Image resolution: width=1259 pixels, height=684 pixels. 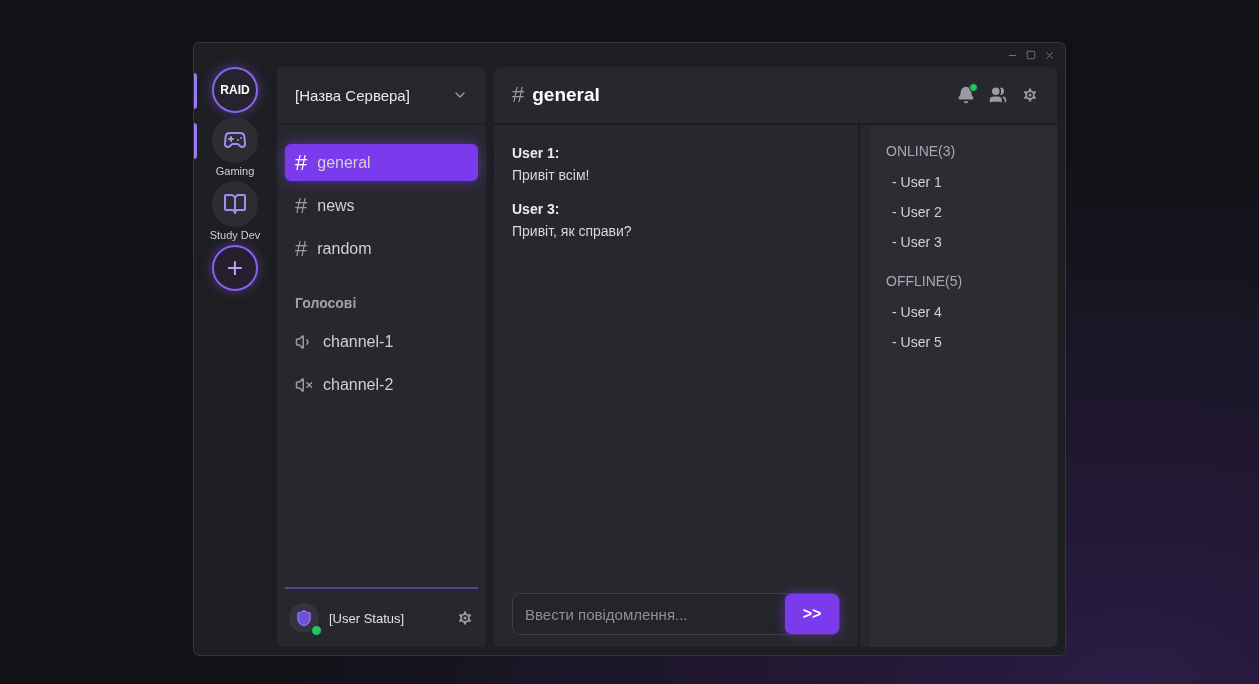 What do you see at coordinates (1031, 55) in the screenshot?
I see `maximize-icon` at bounding box center [1031, 55].